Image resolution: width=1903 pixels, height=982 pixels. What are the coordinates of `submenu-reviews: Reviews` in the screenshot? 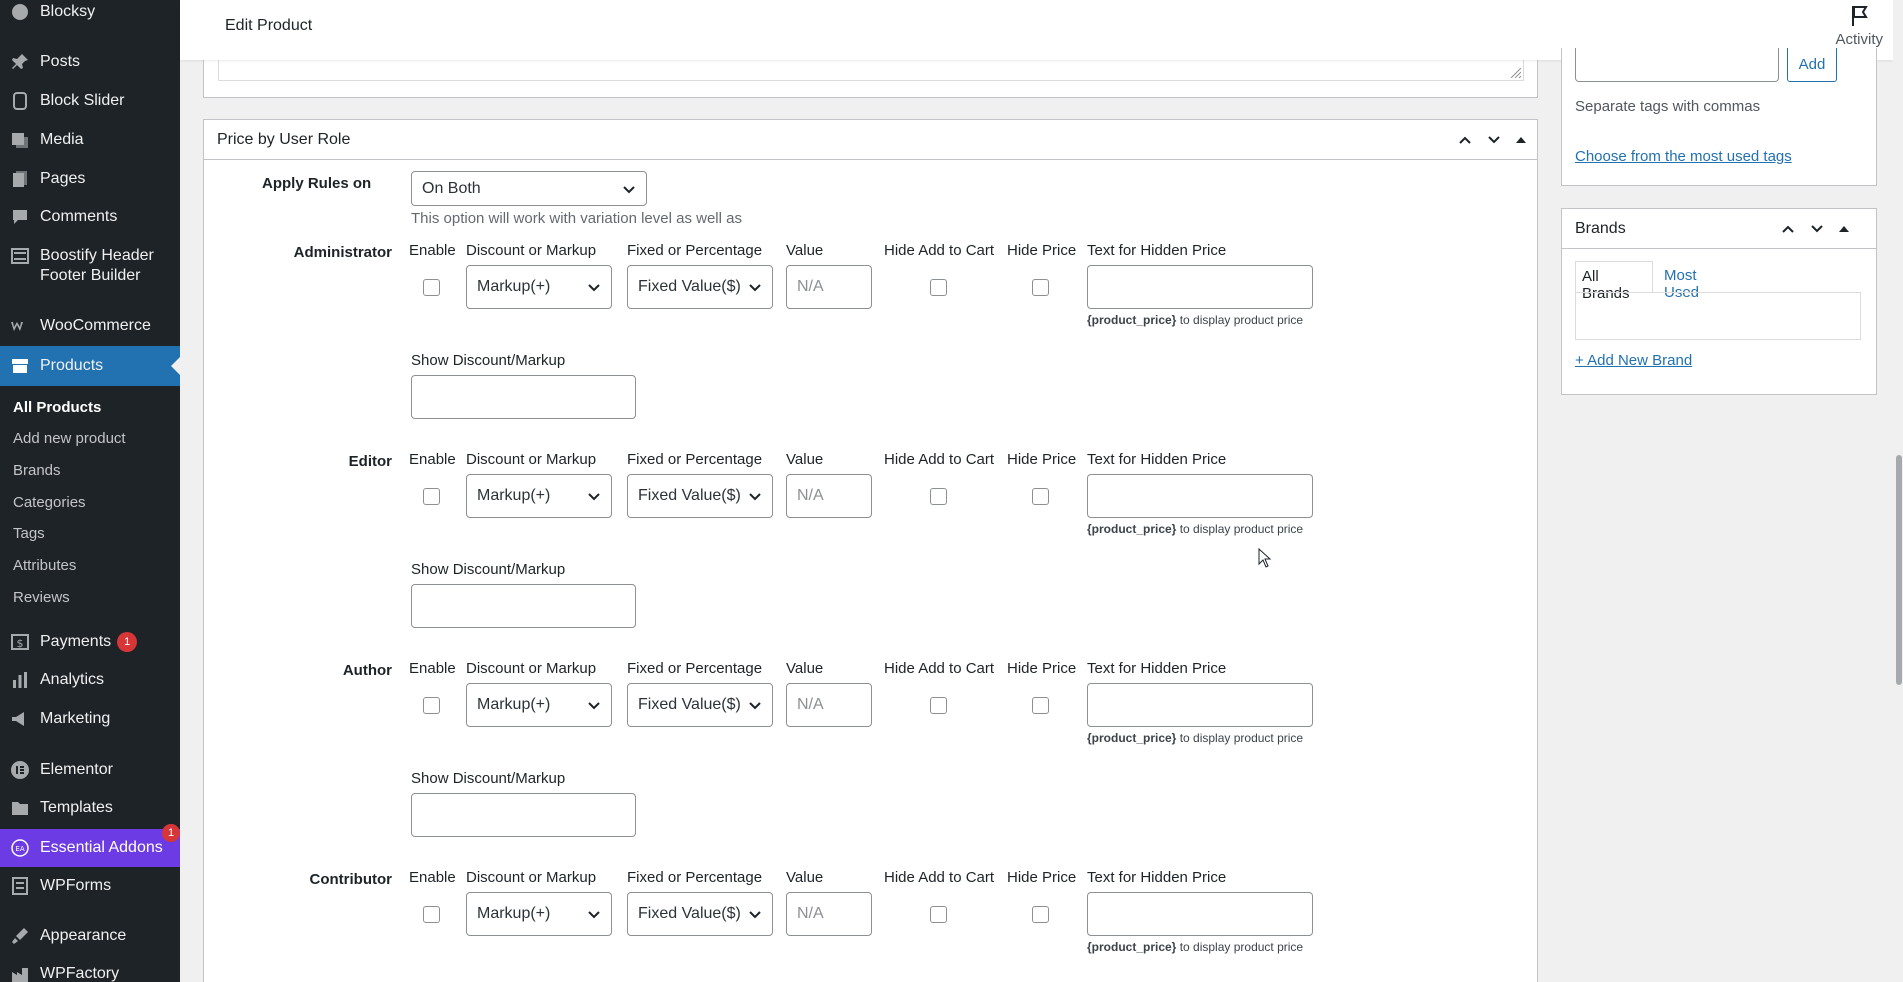 It's located at (41, 597).